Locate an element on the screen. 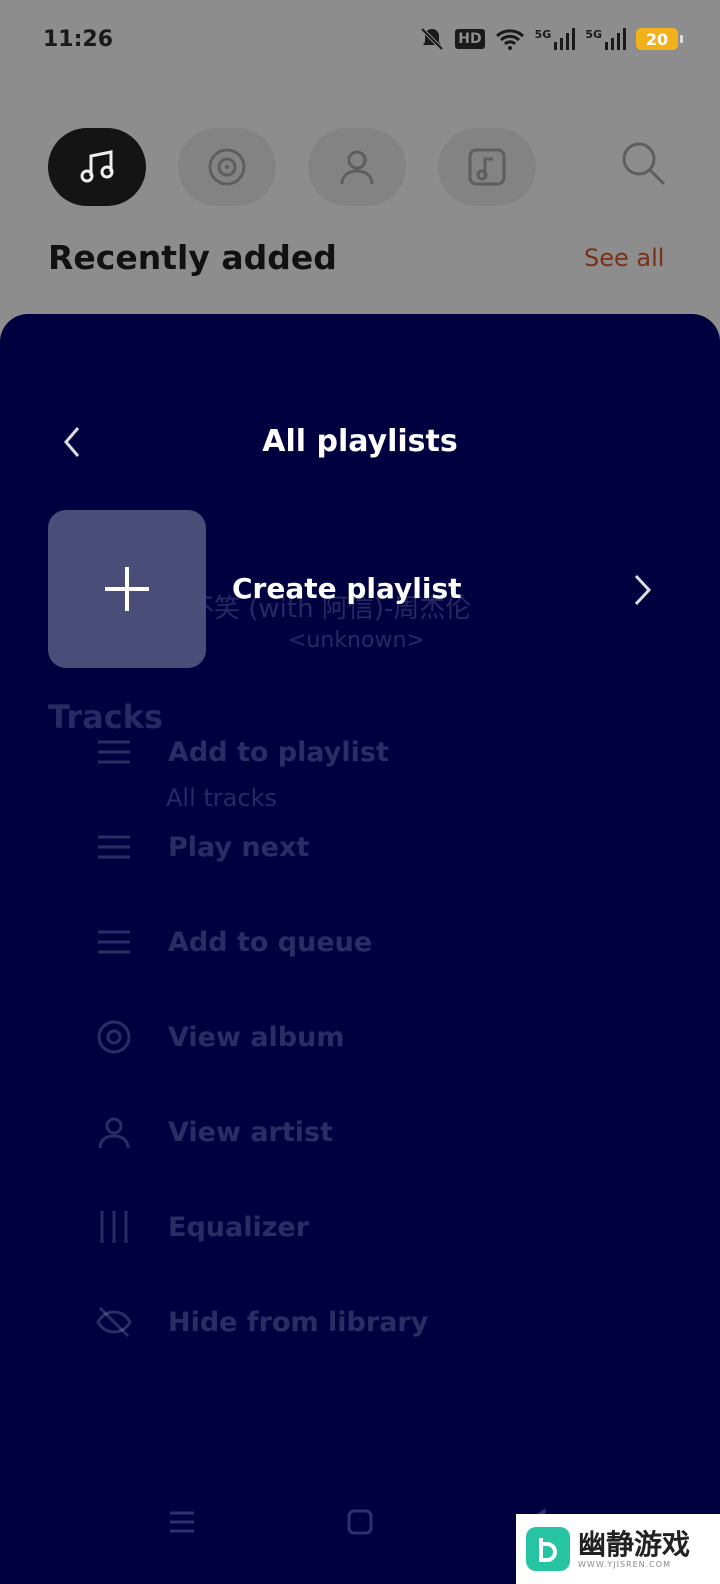 This screenshot has height=1584, width=720. queue-icon is located at coordinates (114, 942).